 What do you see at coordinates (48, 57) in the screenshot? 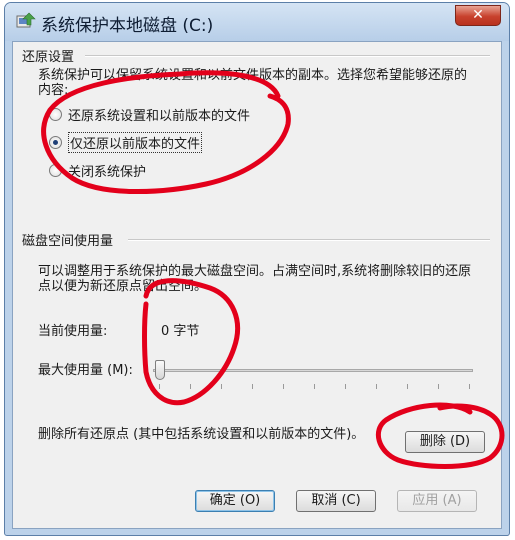
I see `restore-section-title: 还原设置` at bounding box center [48, 57].